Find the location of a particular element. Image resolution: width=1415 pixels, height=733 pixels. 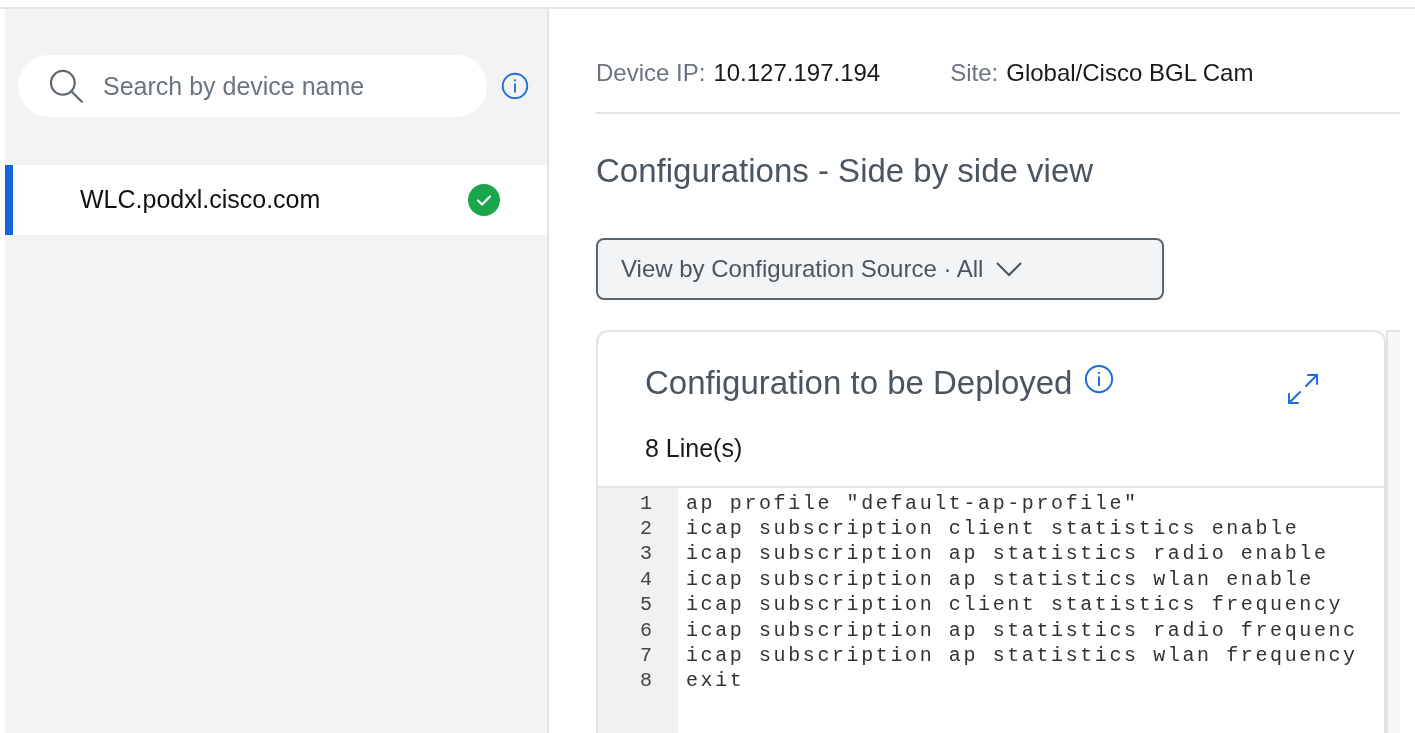

line-number: 4 is located at coordinates (646, 579).